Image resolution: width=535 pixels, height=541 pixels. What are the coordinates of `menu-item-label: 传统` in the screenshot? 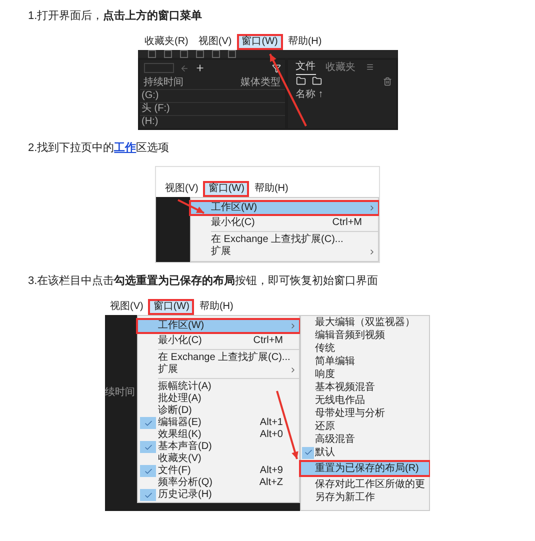 It's located at (325, 348).